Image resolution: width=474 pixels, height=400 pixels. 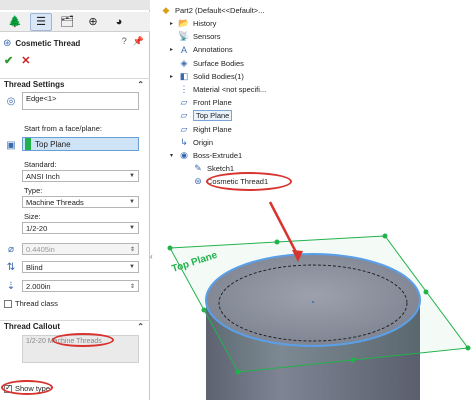 I want to click on manager-tabs: 🌲 ☰ 🗂 ⊕ ◕, so click(x=75, y=22).